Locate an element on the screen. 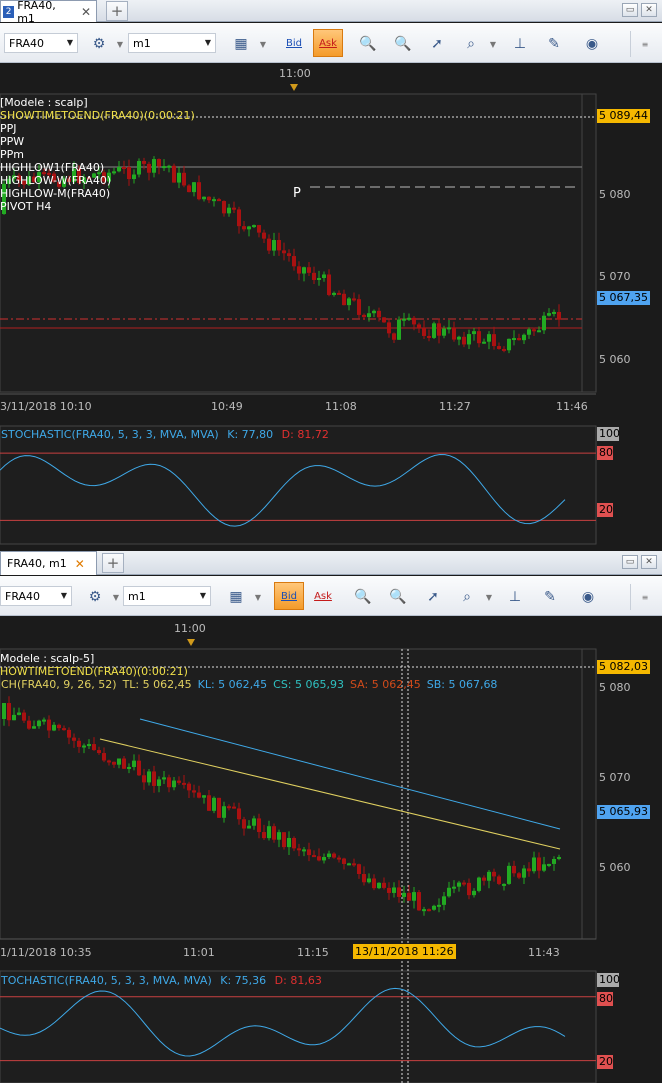  indicator-label: PPJ is located at coordinates (8, 128).